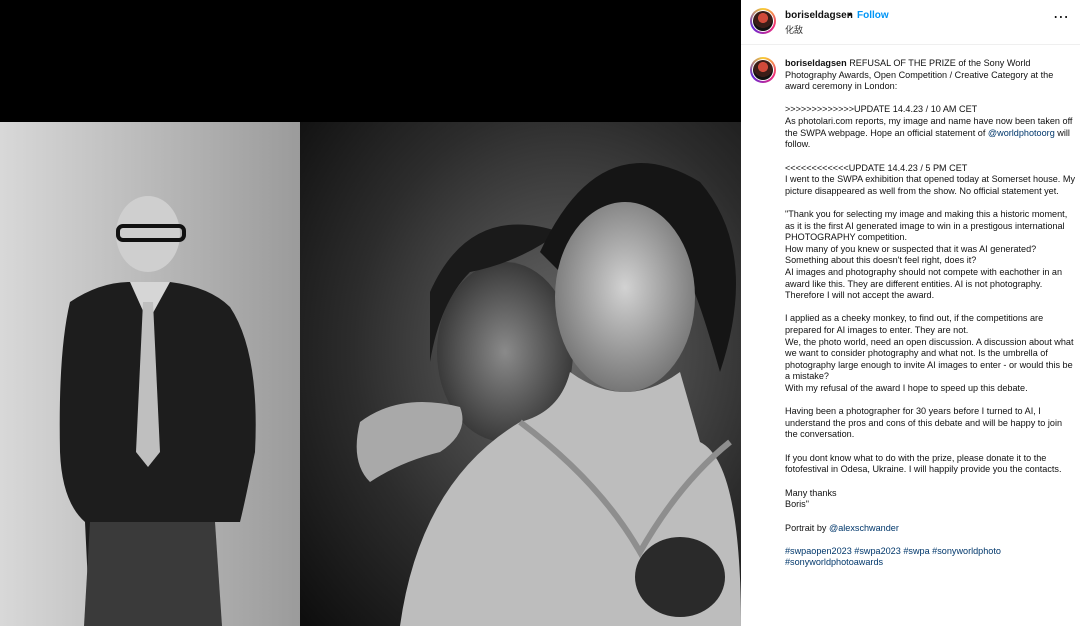 Image resolution: width=1080 pixels, height=626 pixels. What do you see at coordinates (873, 15) in the screenshot?
I see `follow-button: Follow` at bounding box center [873, 15].